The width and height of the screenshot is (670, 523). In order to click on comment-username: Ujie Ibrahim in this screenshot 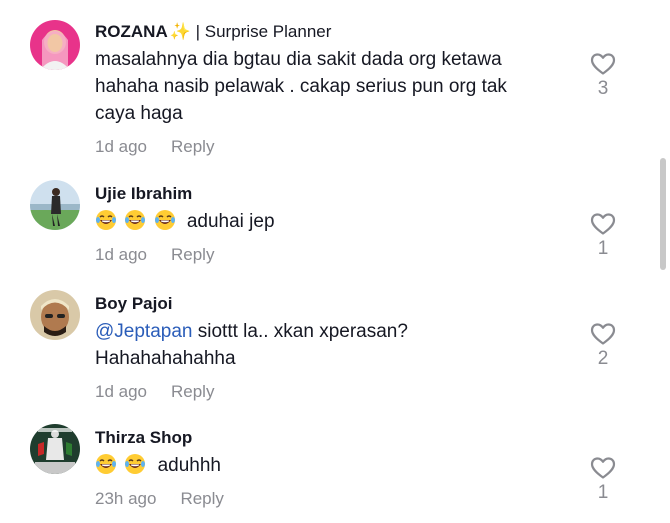, I will do `click(325, 194)`.